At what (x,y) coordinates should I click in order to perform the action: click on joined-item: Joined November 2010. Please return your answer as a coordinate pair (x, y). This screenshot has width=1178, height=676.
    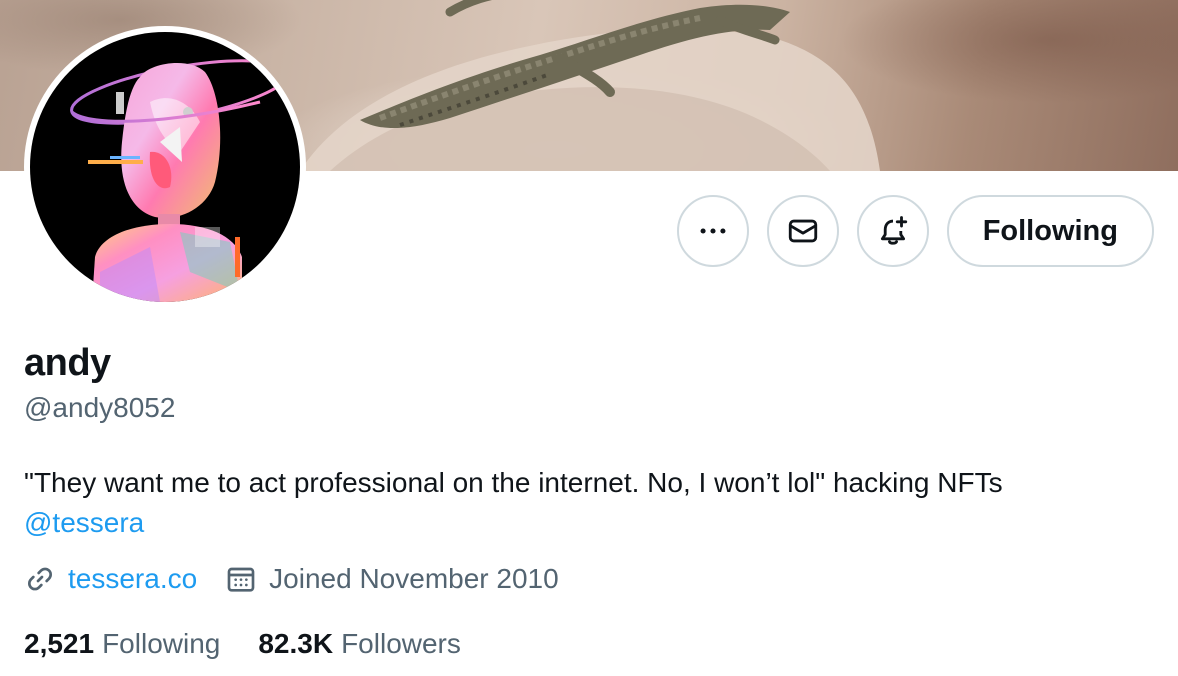
    Looking at the image, I should click on (392, 579).